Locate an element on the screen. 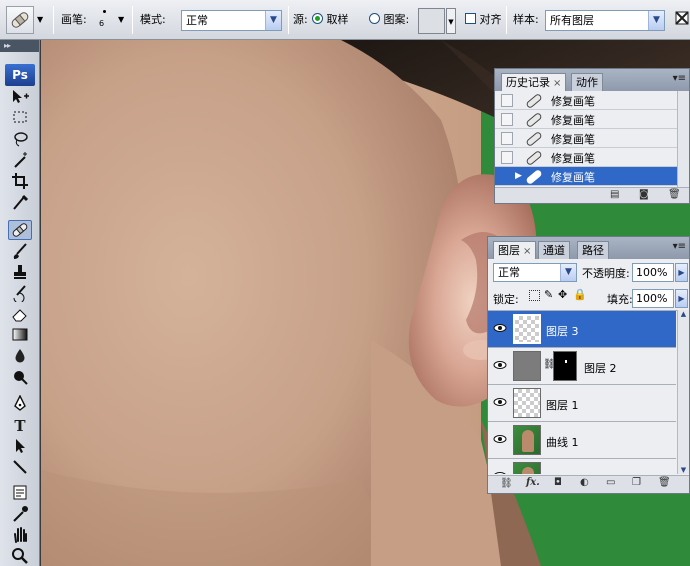 The height and width of the screenshot is (566, 690). scroll-down-icon: ▼ is located at coordinates (683, 470).